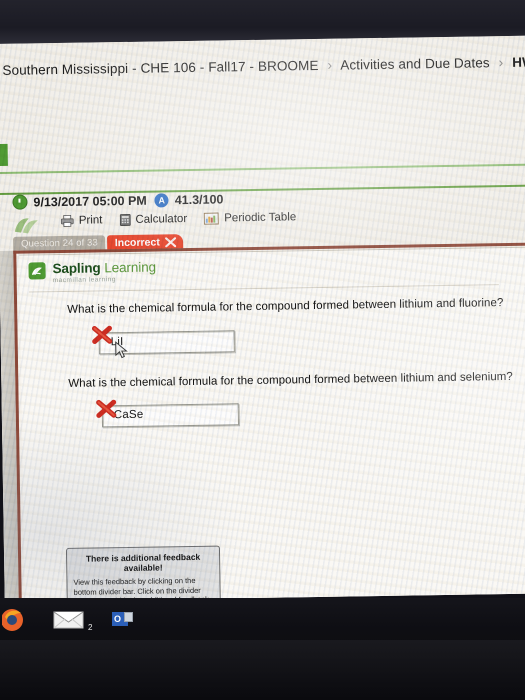  What do you see at coordinates (4, 154) in the screenshot?
I see `green-accent-tab` at bounding box center [4, 154].